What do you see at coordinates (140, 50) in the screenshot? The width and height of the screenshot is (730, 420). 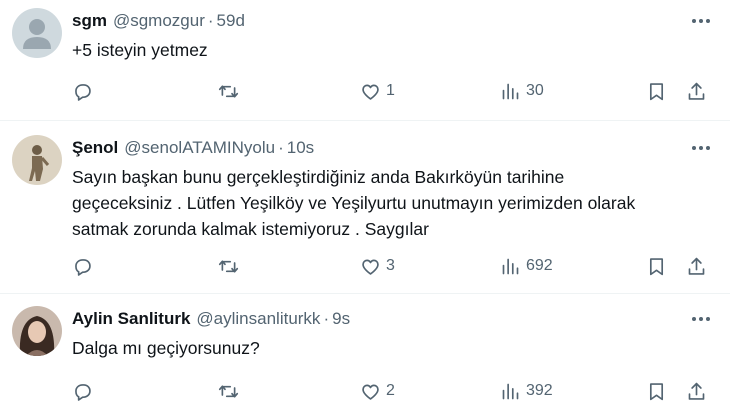 I see `tweet-text: +5 isteyin yetmez` at bounding box center [140, 50].